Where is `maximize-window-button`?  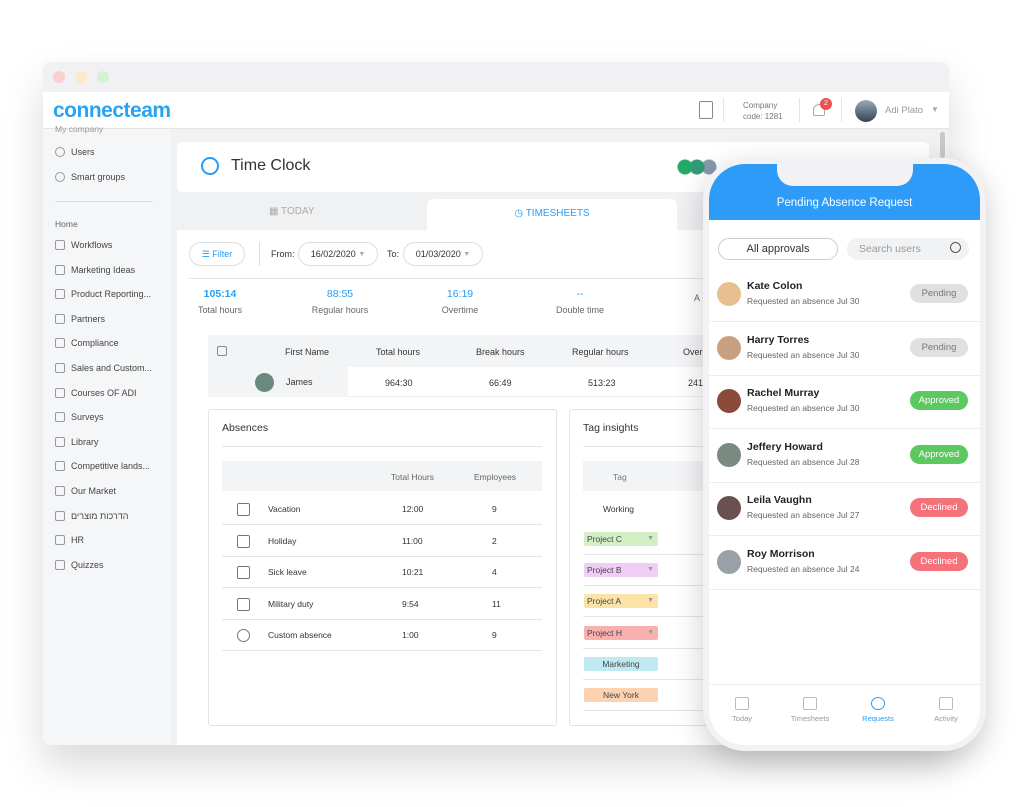
maximize-window-button is located at coordinates (103, 77).